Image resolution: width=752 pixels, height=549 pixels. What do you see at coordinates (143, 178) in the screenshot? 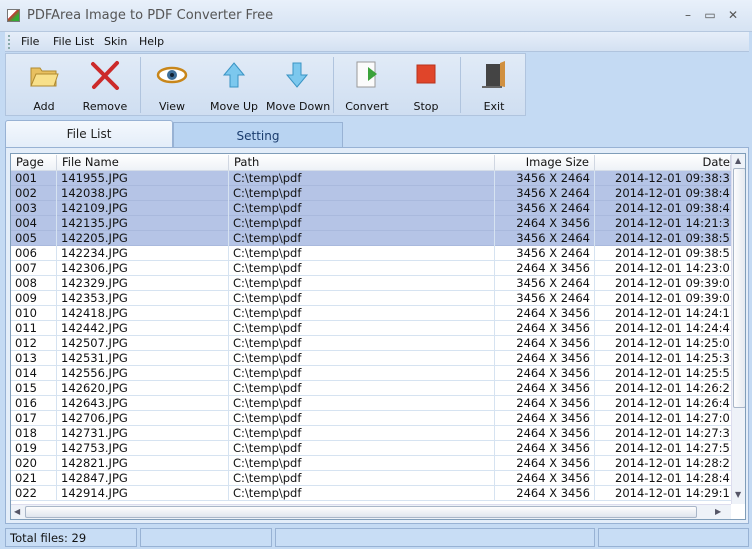
I see `cell-file-name: 141955.JPG` at bounding box center [143, 178].